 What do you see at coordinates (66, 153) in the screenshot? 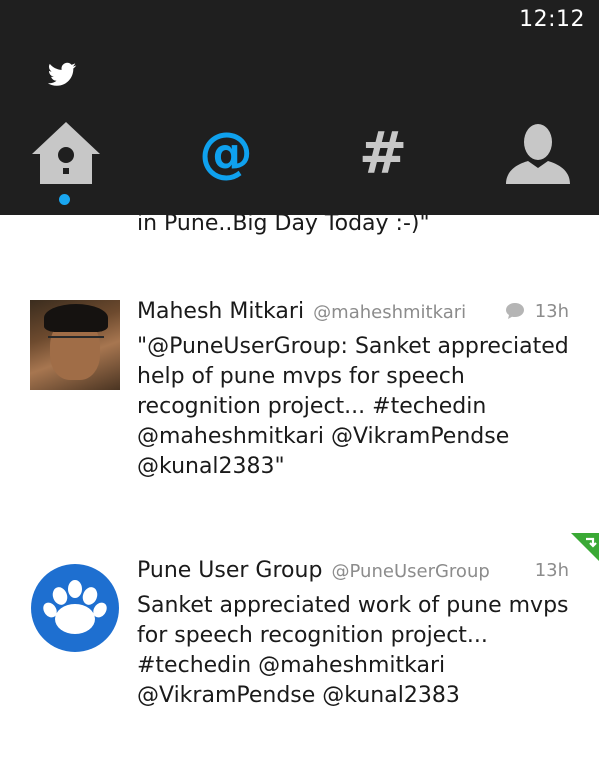
I see `birdhouse-icon` at bounding box center [66, 153].